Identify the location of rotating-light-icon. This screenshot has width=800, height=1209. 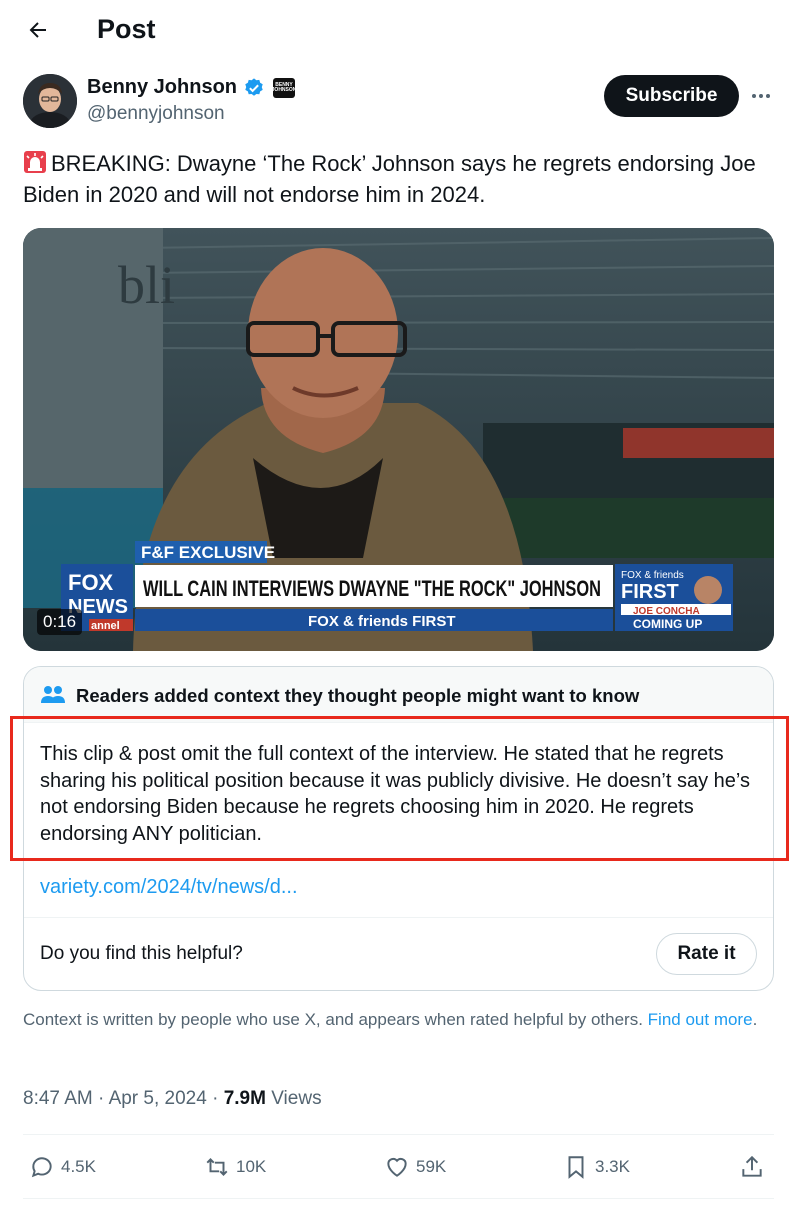
(35, 162).